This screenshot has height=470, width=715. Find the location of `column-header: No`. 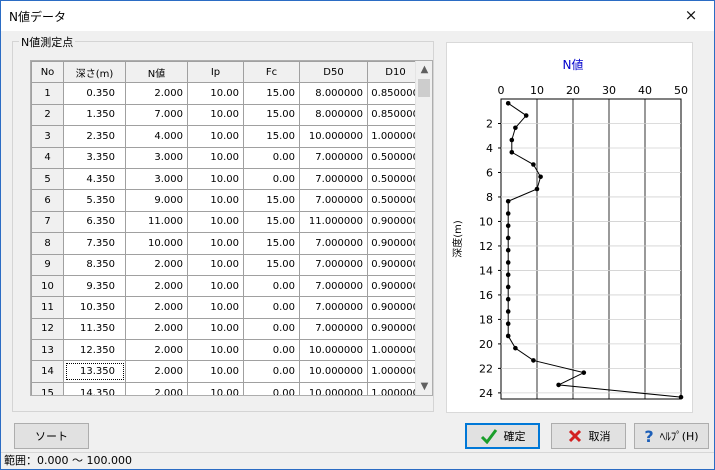

column-header: No is located at coordinates (47, 72).